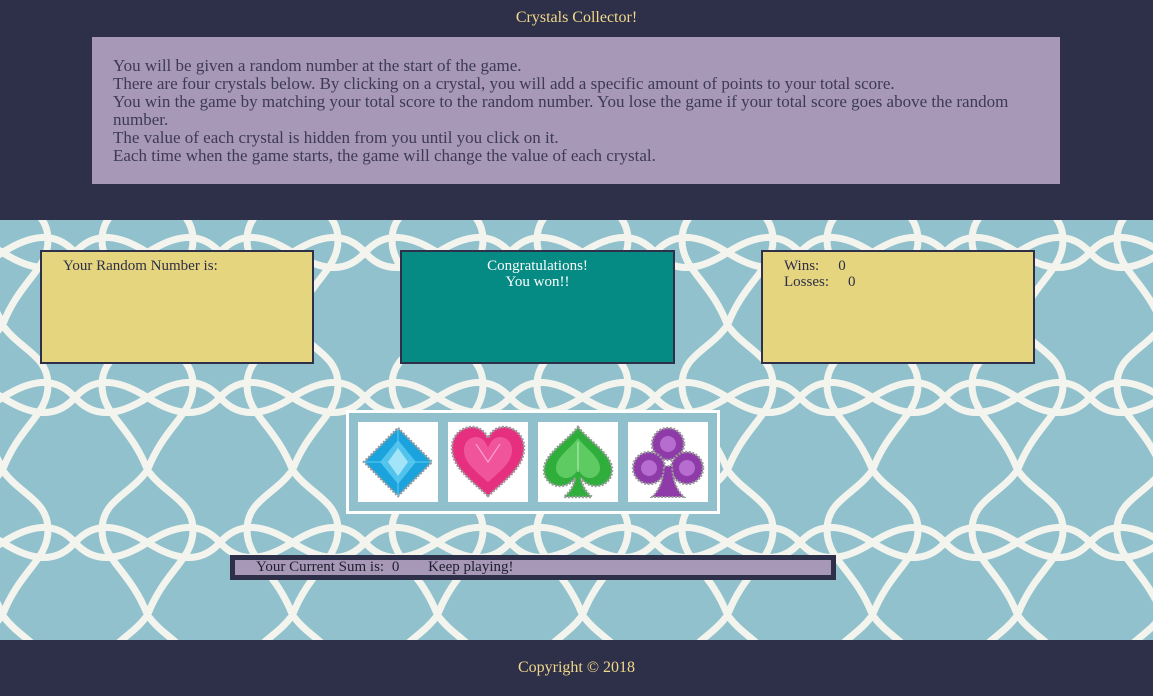 The image size is (1153, 696). I want to click on scoreboard-panel: Wins: 0 Losses: 0, so click(898, 307).